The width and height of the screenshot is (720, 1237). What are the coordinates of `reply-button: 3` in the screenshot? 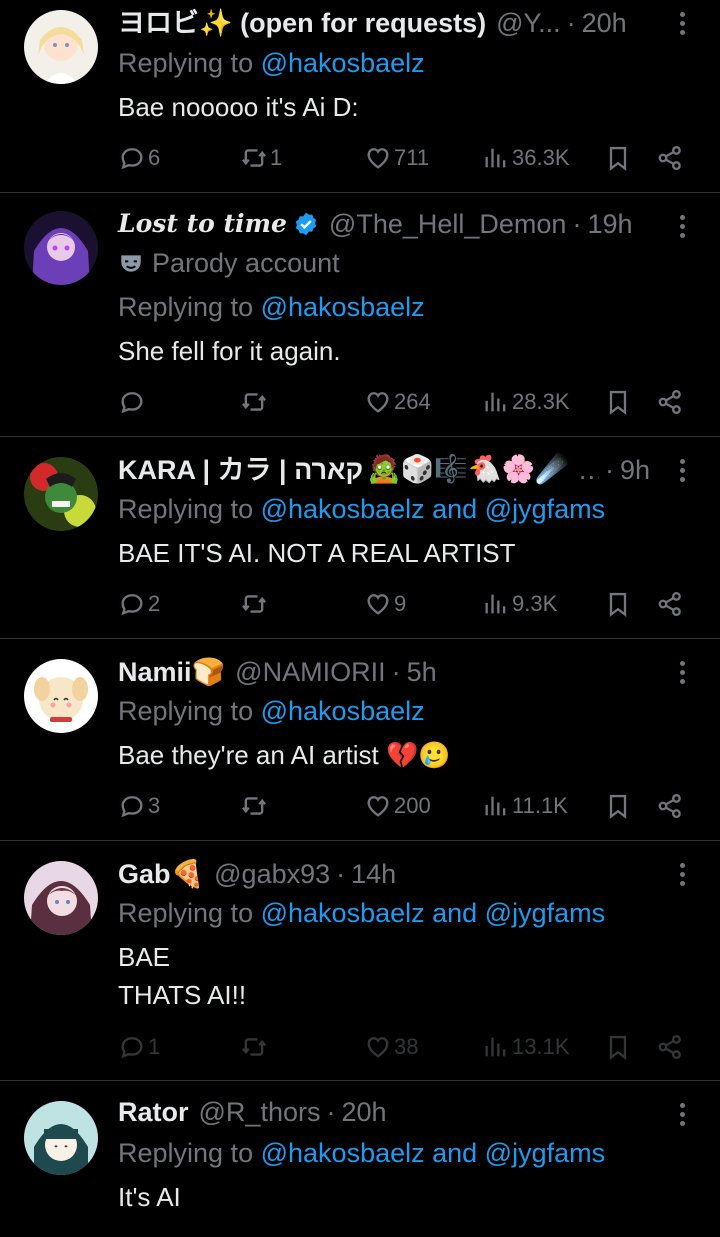 It's located at (139, 806).